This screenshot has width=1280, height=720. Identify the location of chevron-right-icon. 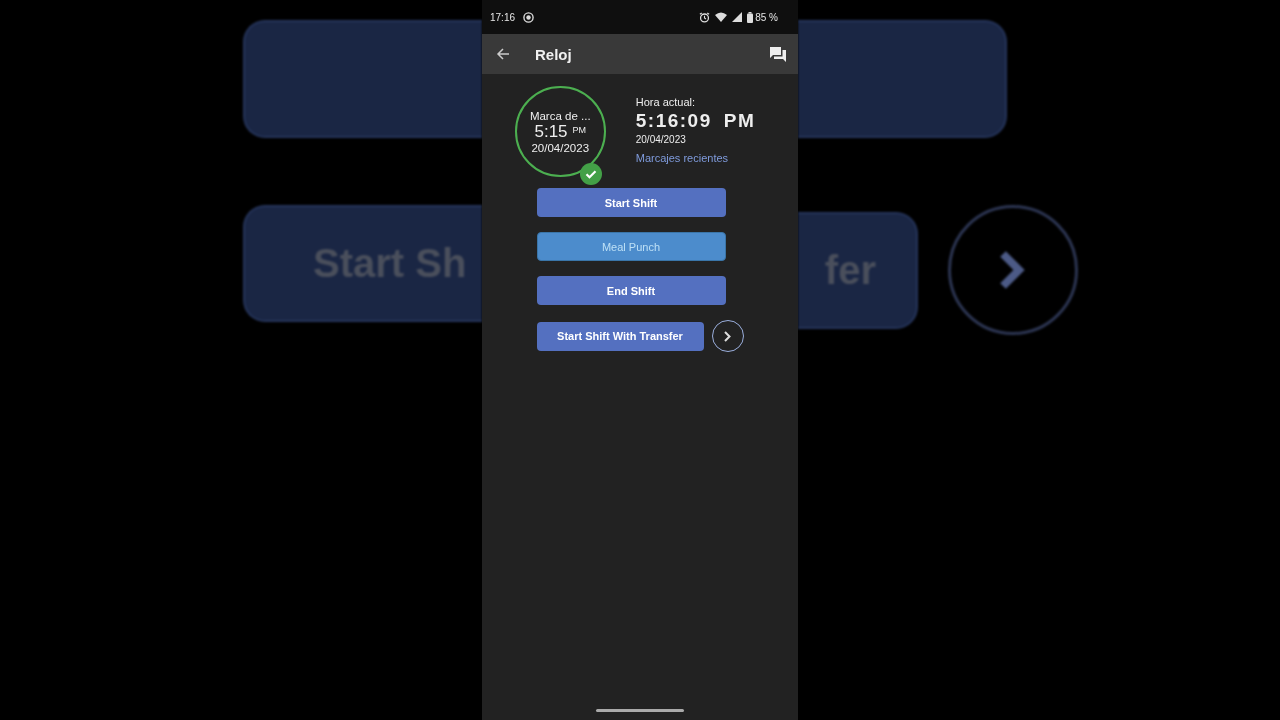
(727, 336).